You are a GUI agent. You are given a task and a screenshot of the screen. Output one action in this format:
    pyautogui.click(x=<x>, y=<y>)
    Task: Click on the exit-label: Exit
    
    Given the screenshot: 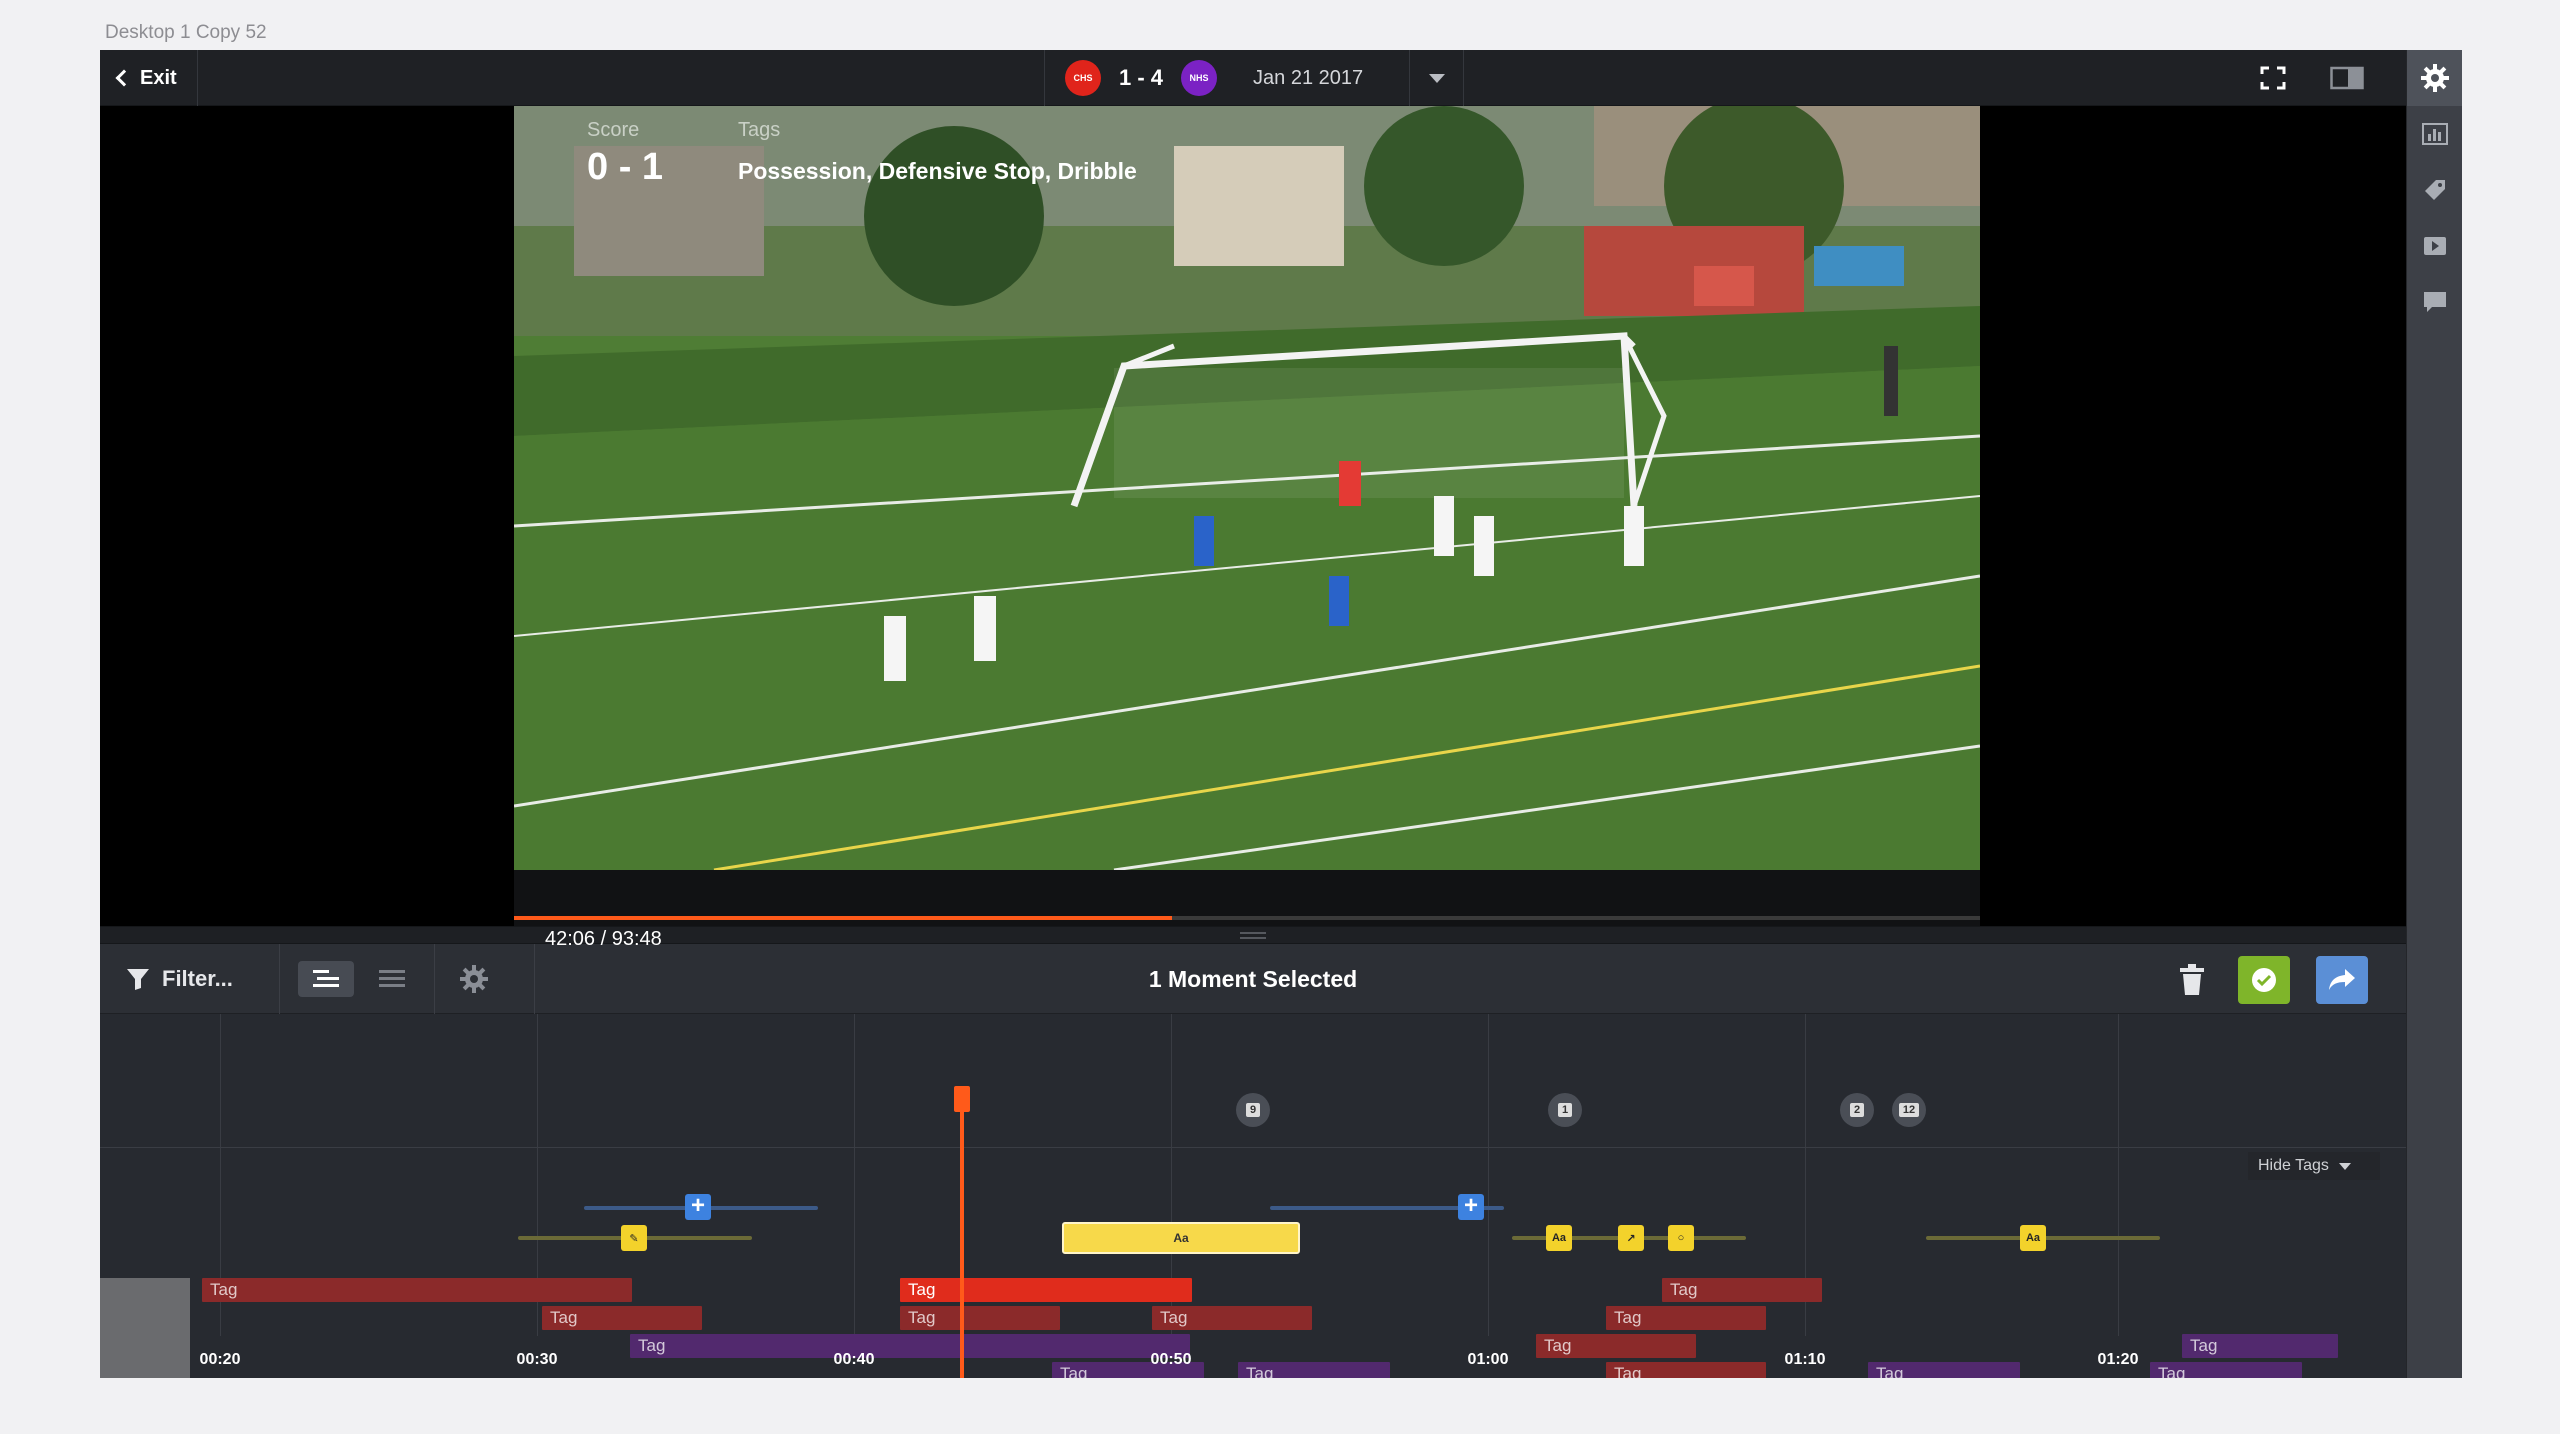 What is the action you would take?
    pyautogui.click(x=158, y=77)
    